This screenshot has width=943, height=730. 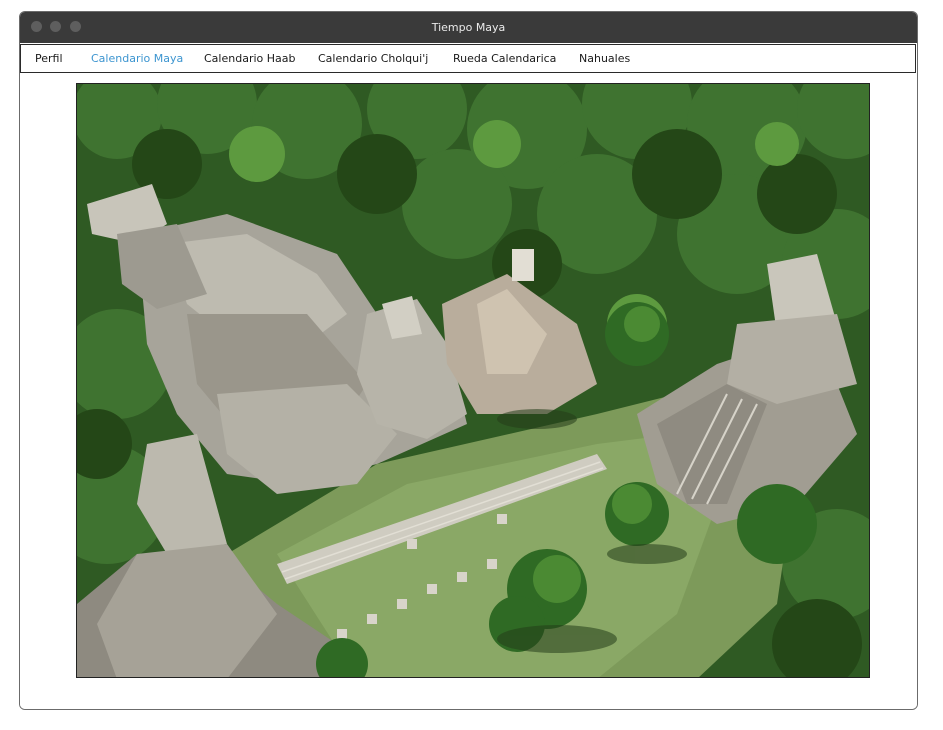 I want to click on window-title: Tiempo Maya, so click(x=468, y=27).